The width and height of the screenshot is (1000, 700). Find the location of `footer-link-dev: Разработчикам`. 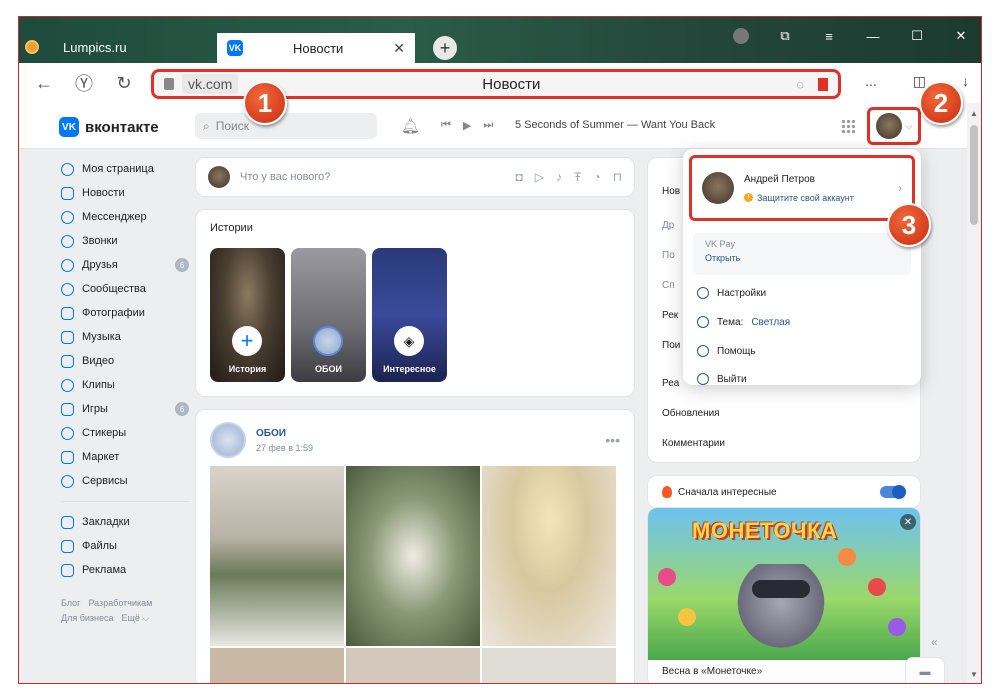

footer-link-dev: Разработчикам is located at coordinates (120, 603).